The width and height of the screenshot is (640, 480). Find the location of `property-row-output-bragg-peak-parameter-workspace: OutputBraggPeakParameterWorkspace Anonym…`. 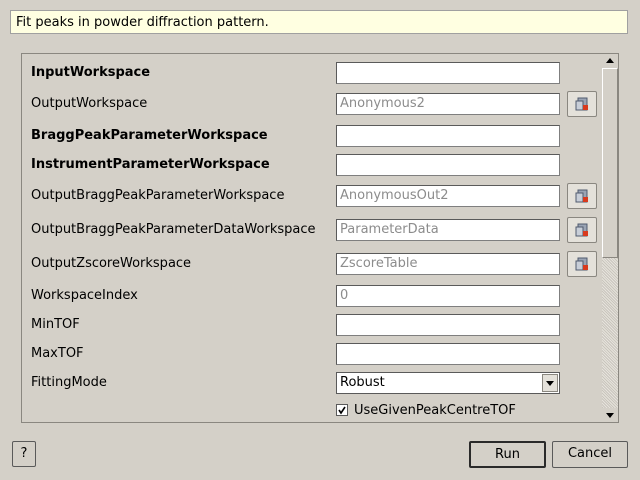

property-row-output-bragg-peak-parameter-workspace: OutputBraggPeakParameterWorkspace Anonym… is located at coordinates (312, 196).